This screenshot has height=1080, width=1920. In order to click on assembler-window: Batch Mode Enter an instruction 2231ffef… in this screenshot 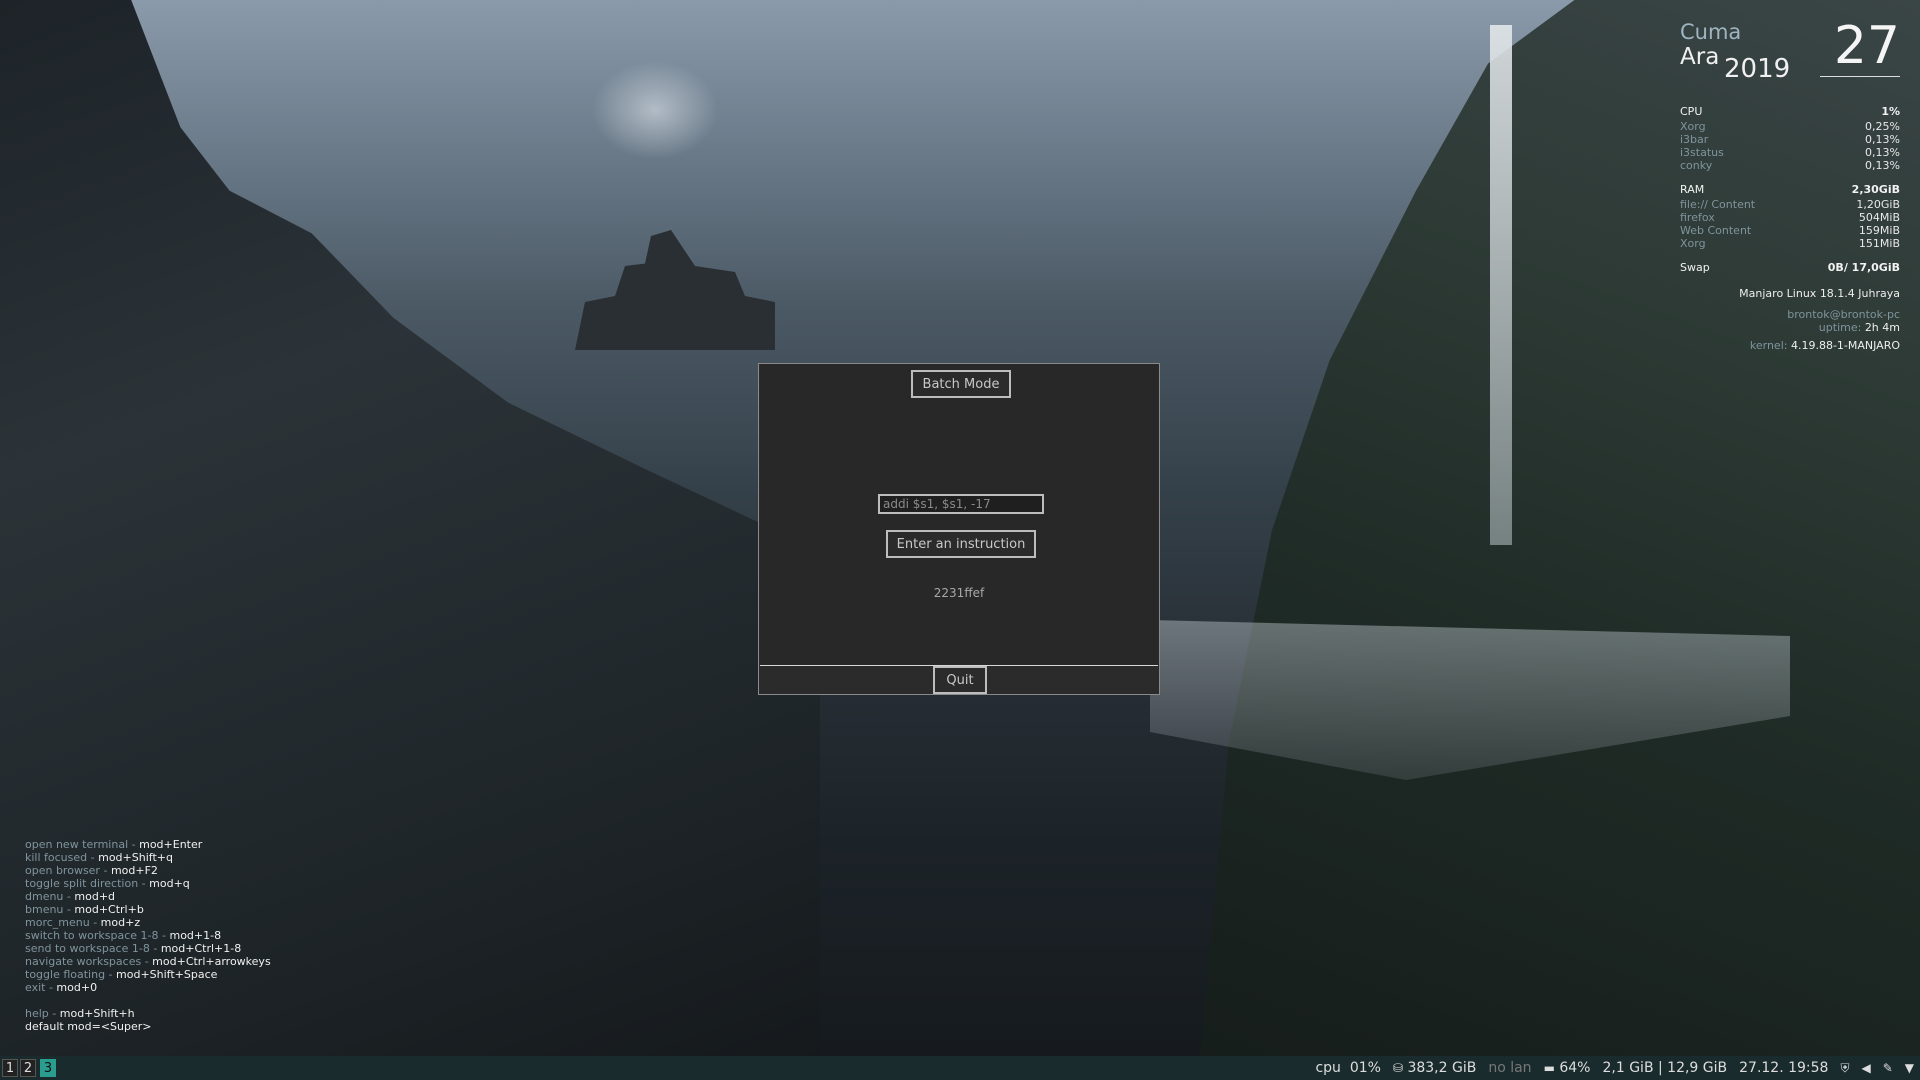, I will do `click(959, 529)`.